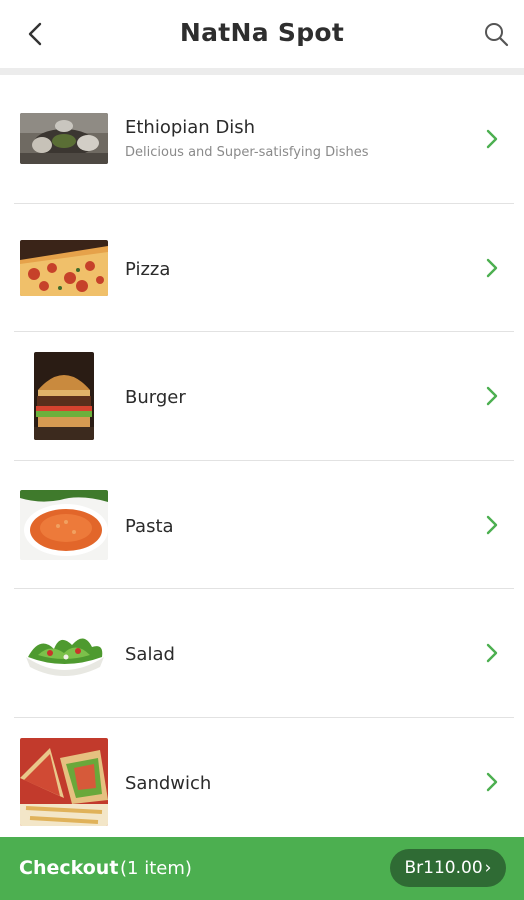  Describe the element at coordinates (262, 653) in the screenshot. I see `category-row-salad: Salad` at that location.